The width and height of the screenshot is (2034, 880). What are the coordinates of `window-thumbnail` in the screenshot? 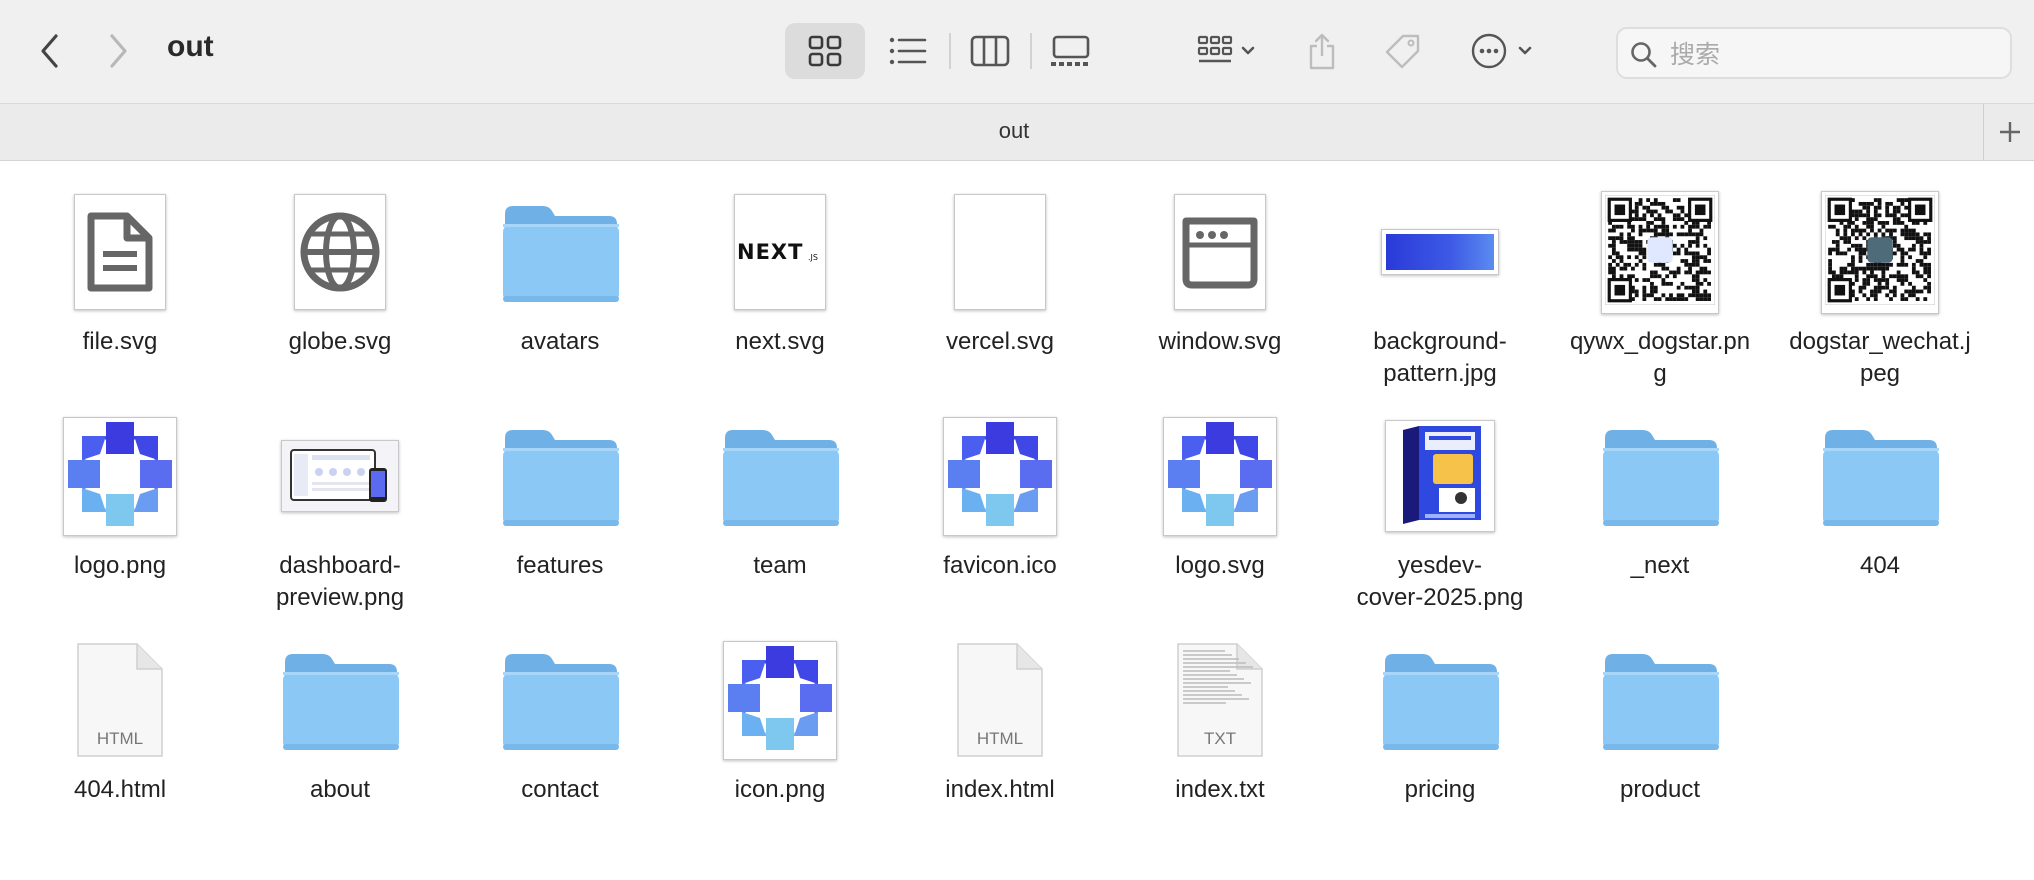 It's located at (1220, 252).